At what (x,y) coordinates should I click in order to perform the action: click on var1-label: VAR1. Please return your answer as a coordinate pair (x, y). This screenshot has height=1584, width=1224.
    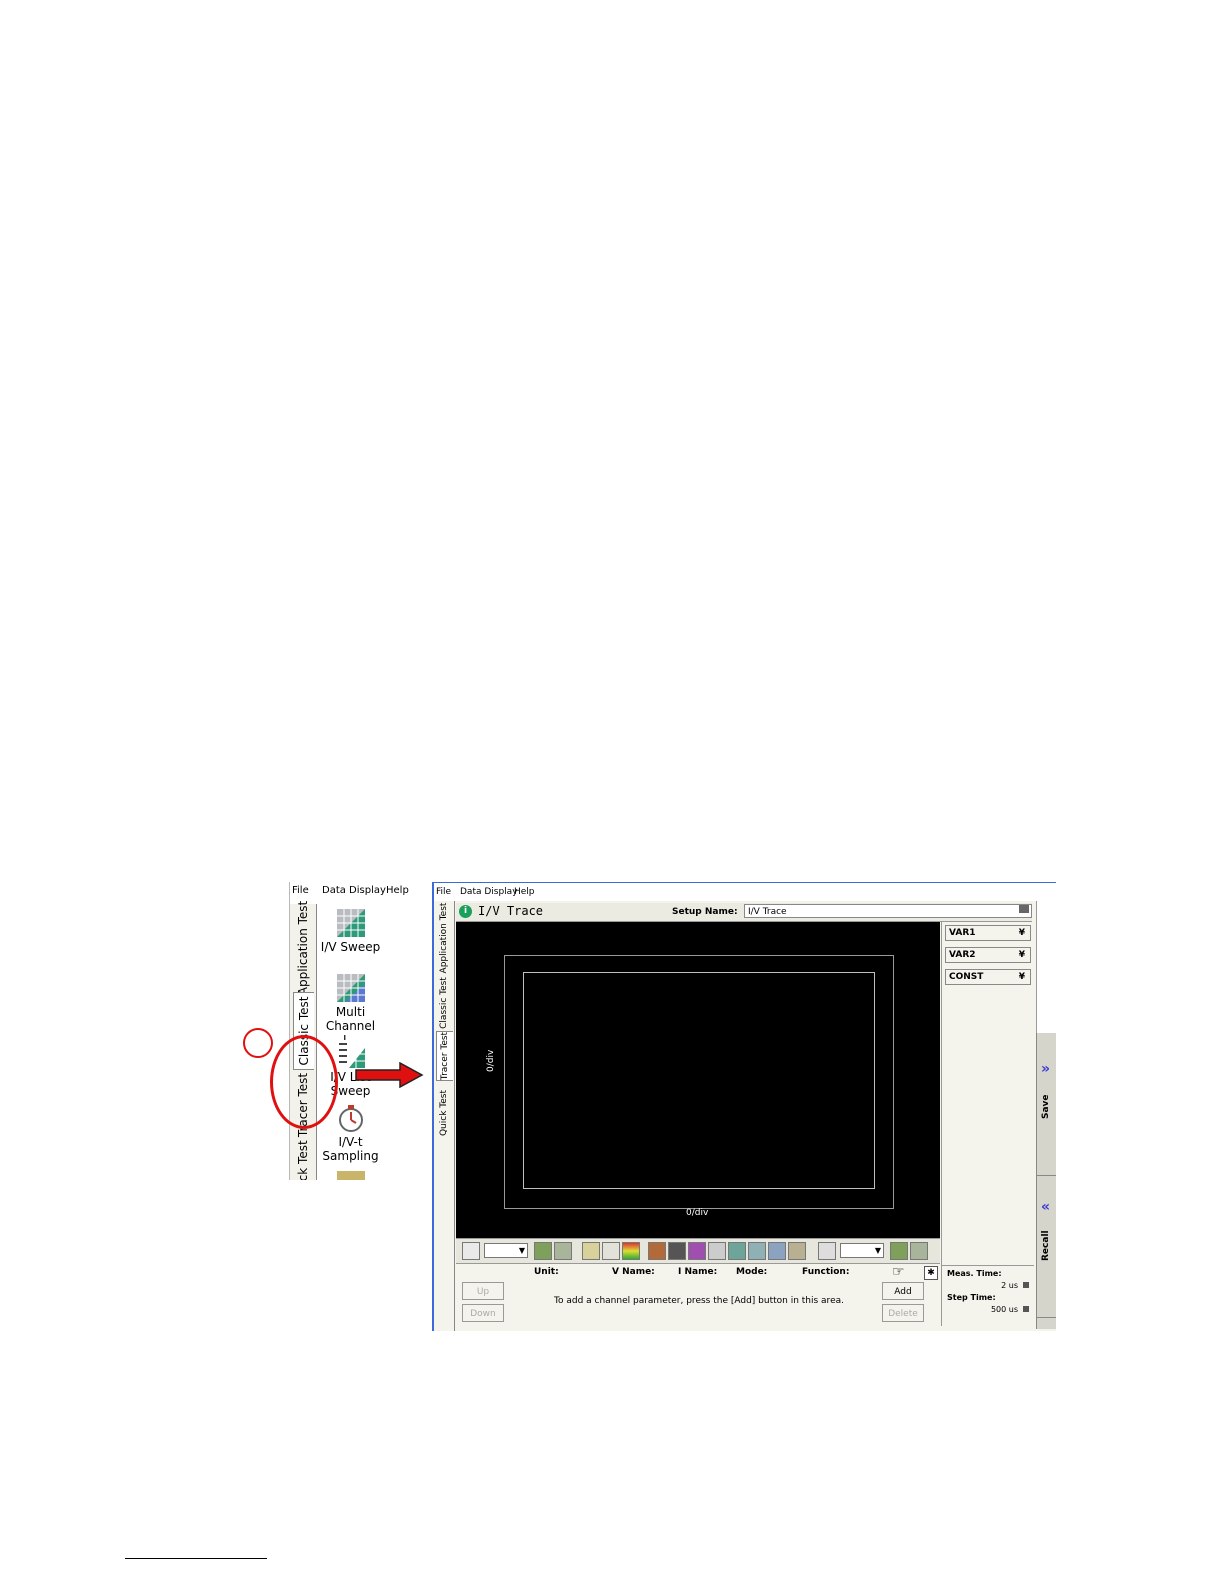
    Looking at the image, I should click on (962, 933).